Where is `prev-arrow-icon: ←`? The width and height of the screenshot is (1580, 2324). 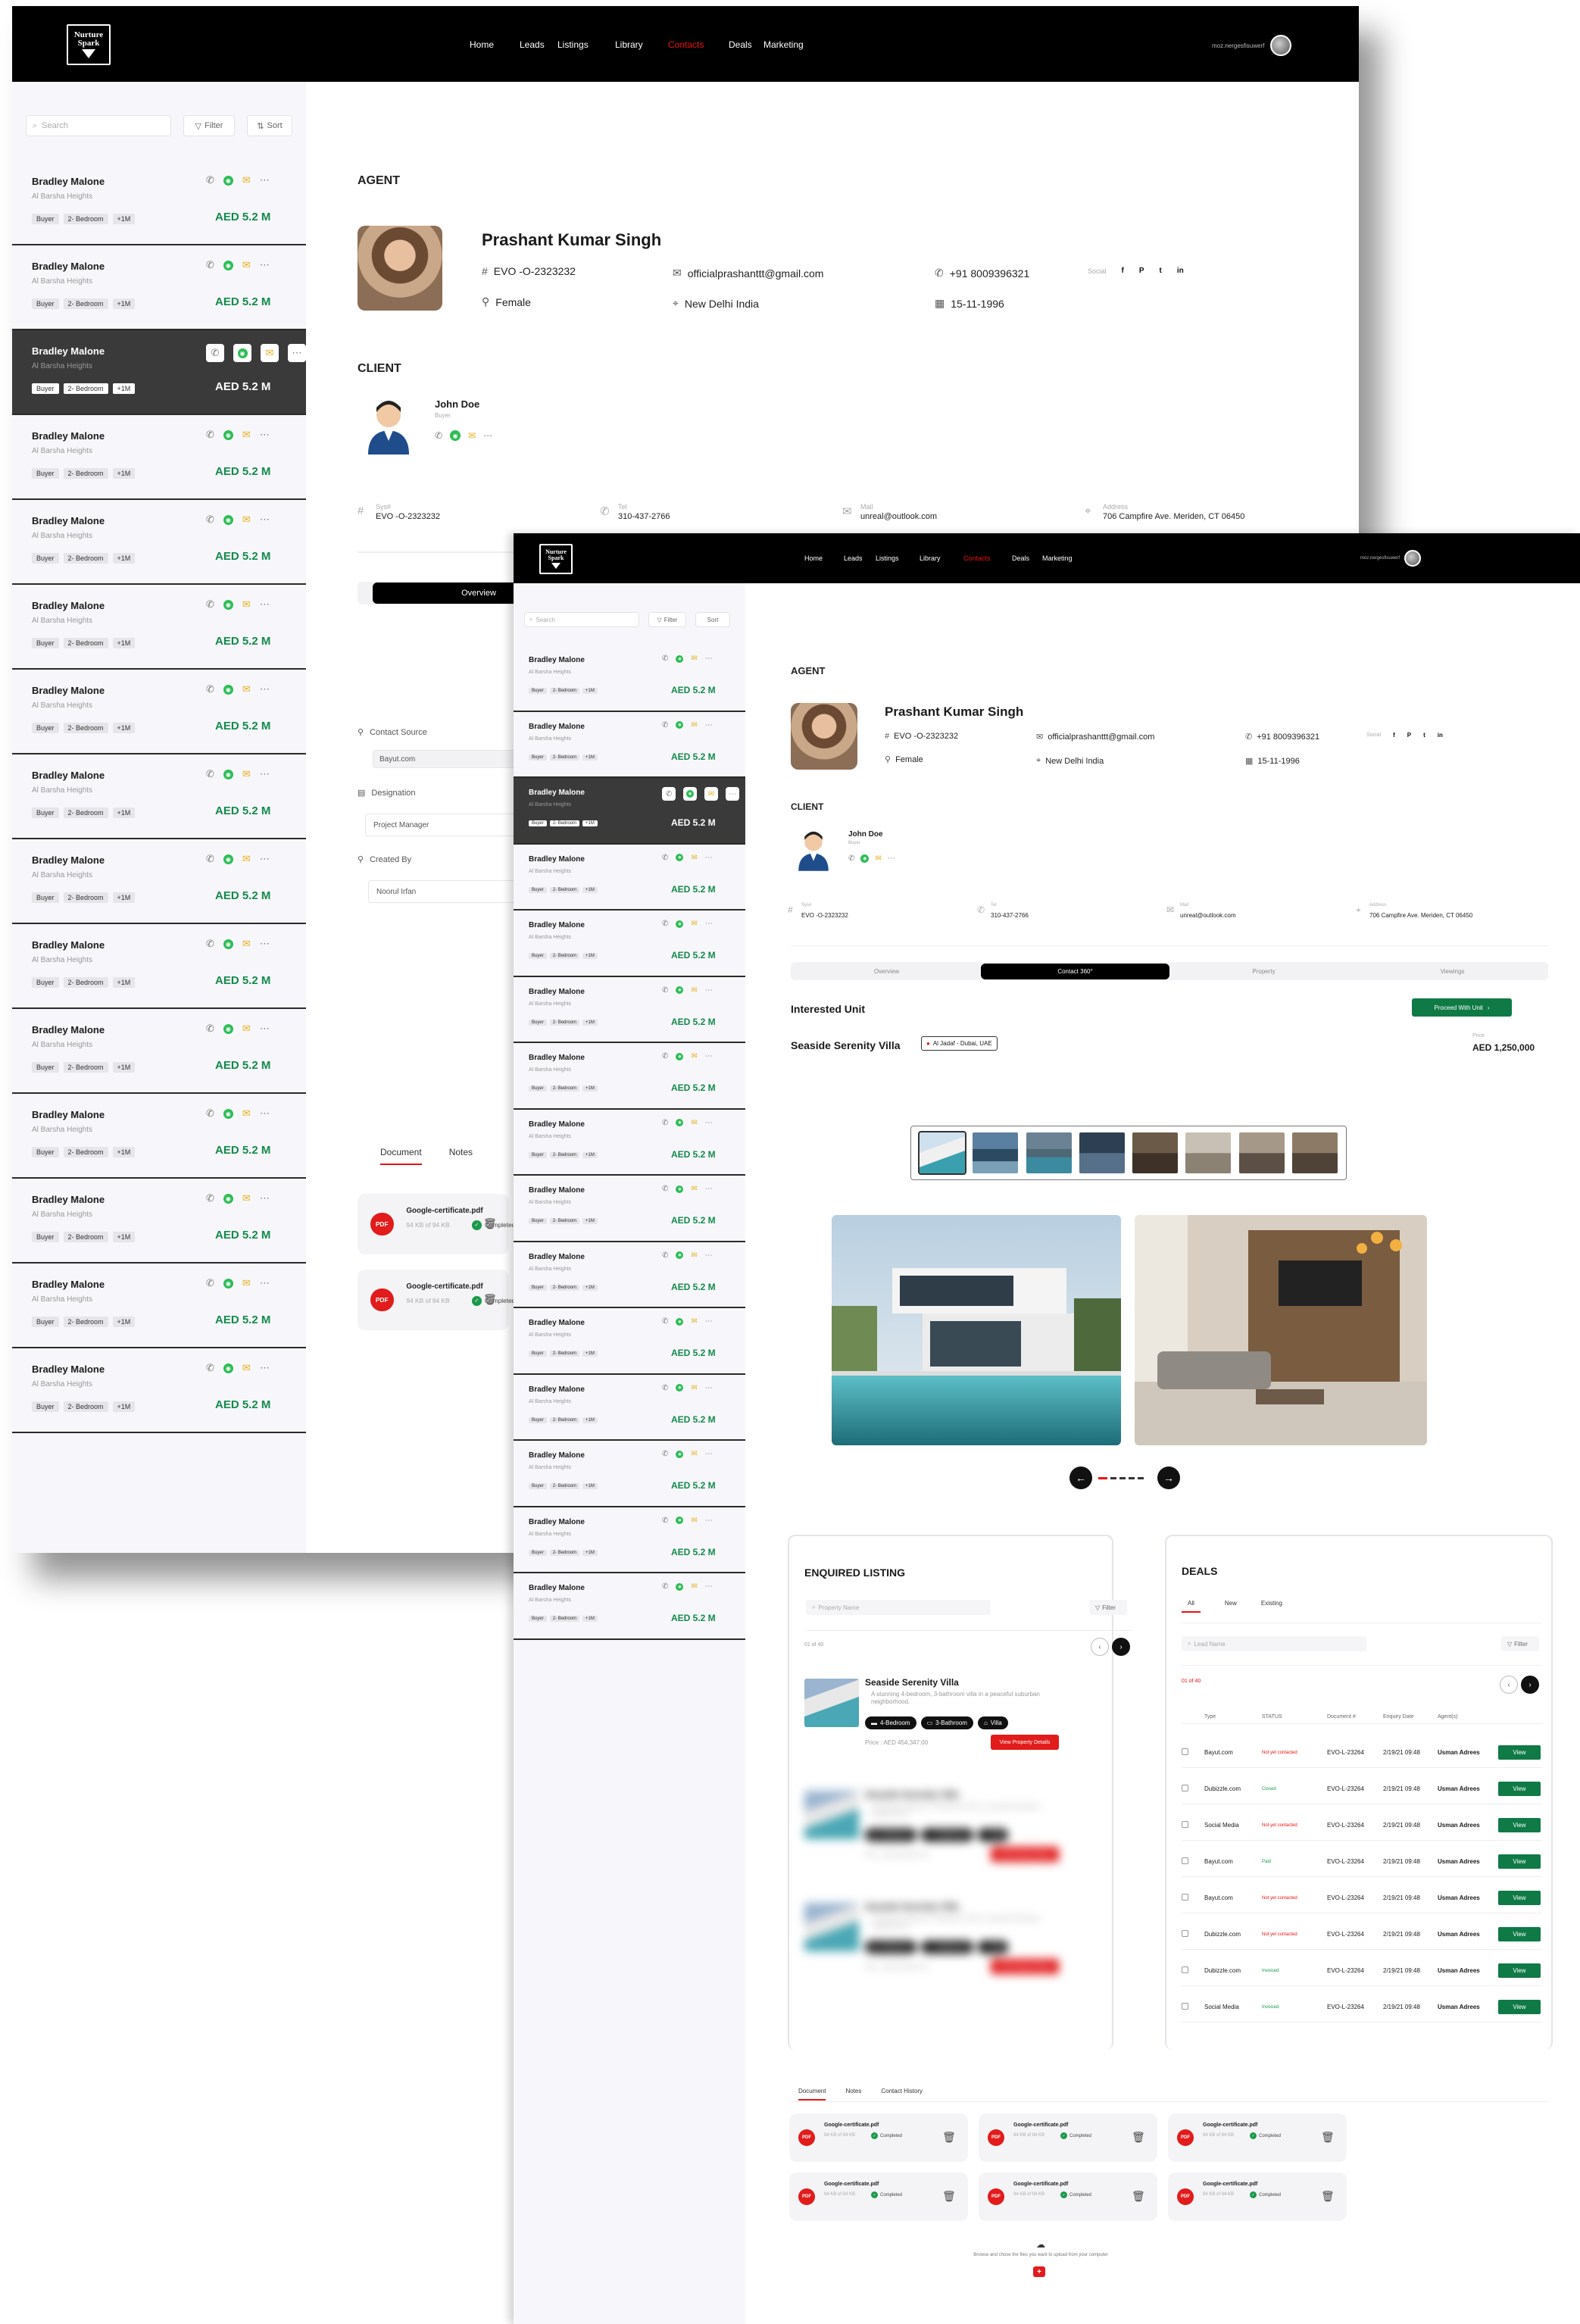
prev-arrow-icon: ← is located at coordinates (1080, 1478).